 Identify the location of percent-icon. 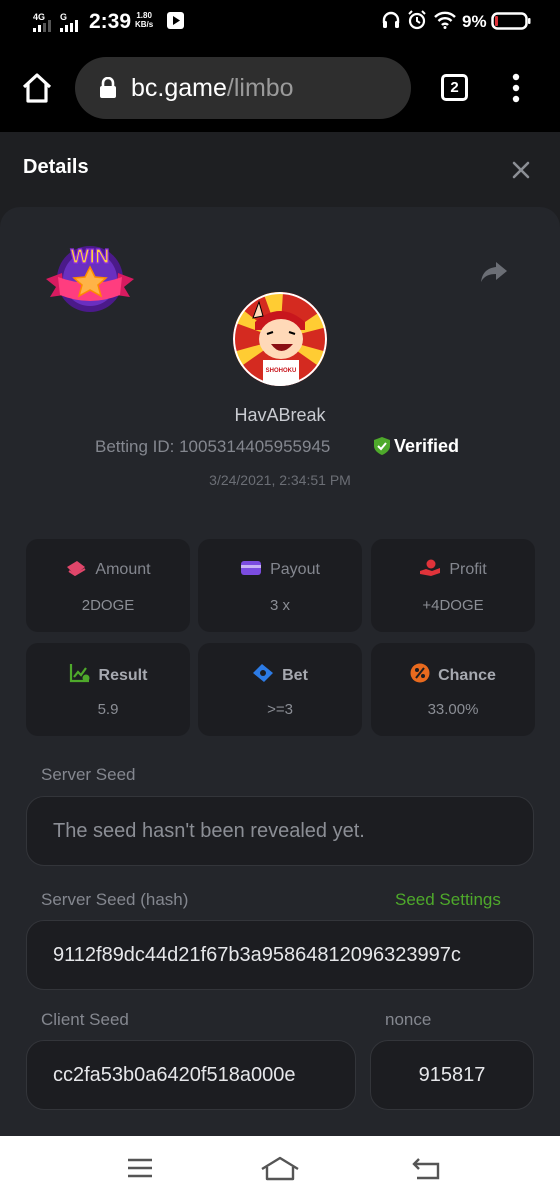
(420, 673).